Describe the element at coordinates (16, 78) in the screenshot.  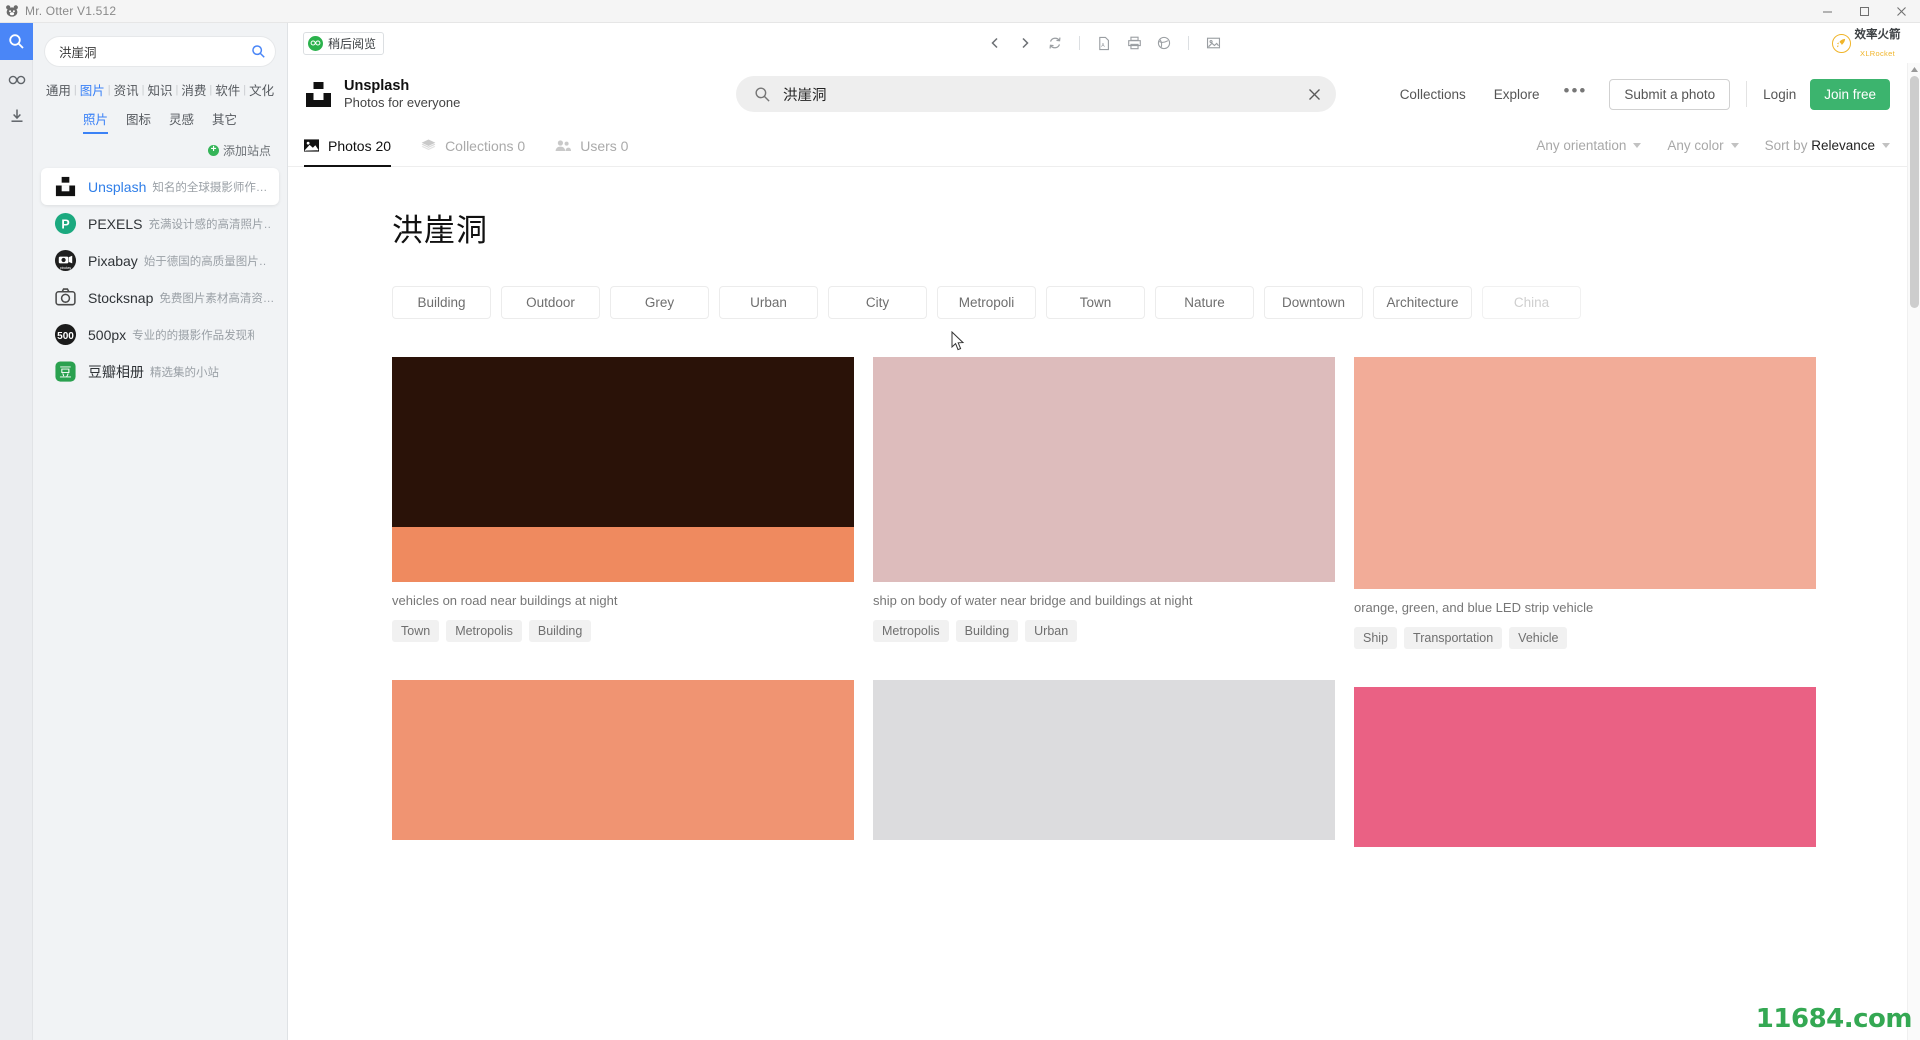
I see `rail-read-later` at that location.